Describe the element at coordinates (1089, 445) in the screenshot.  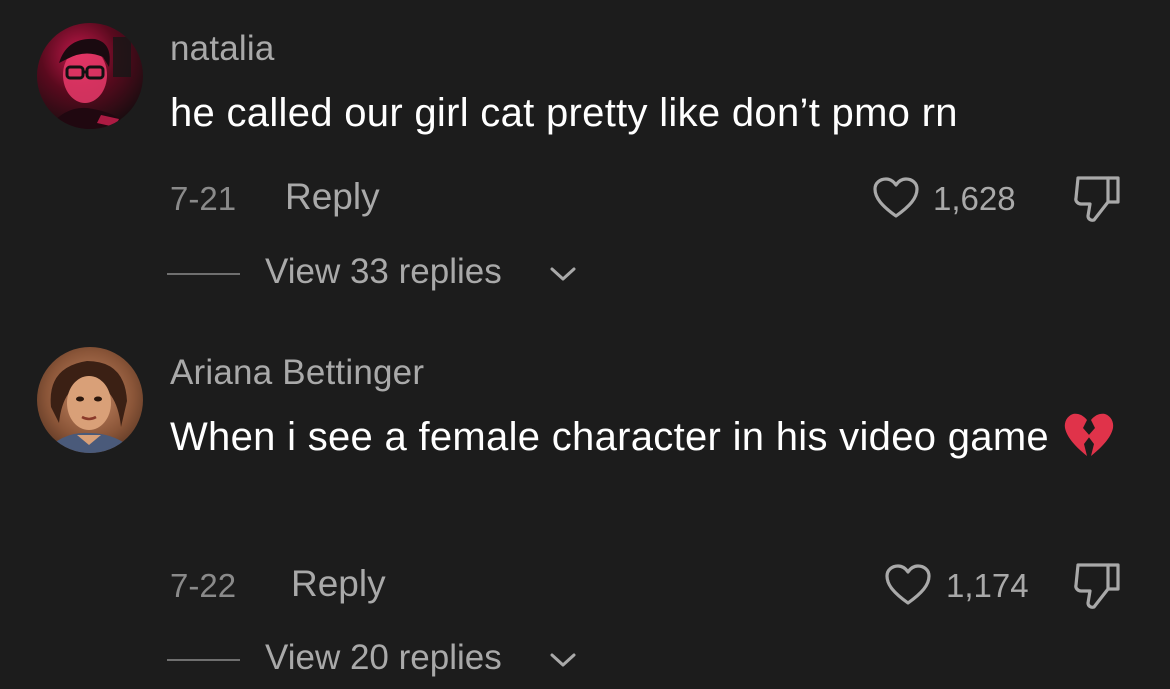
I see `broken-heart-icon` at that location.